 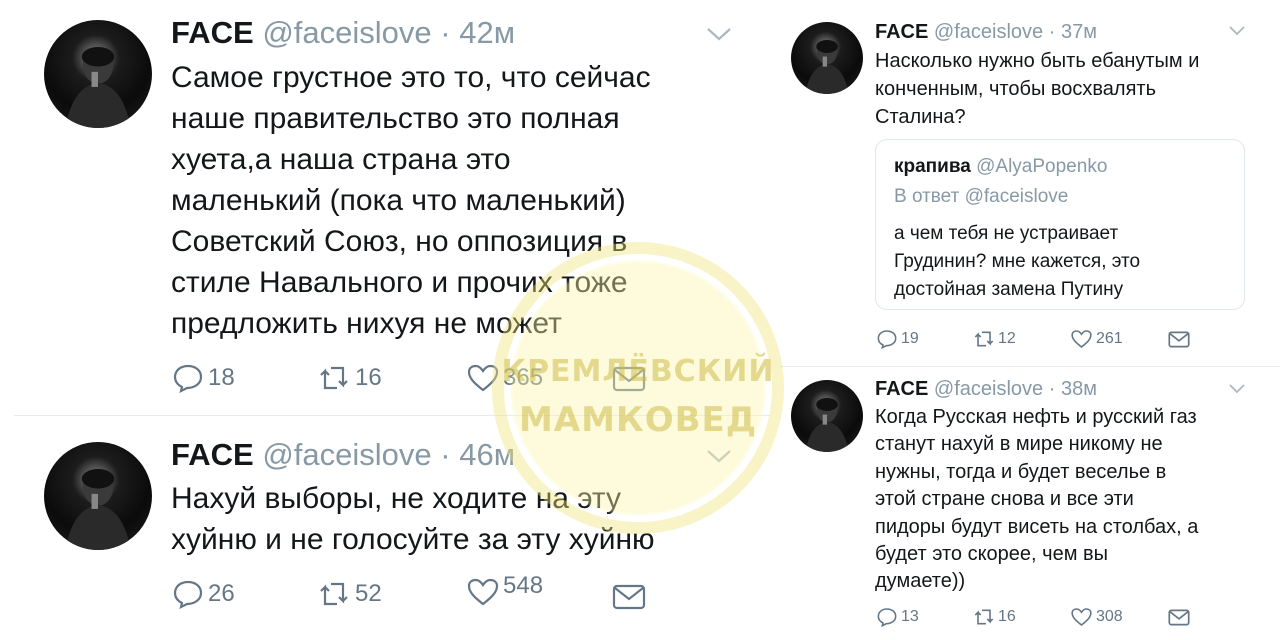 What do you see at coordinates (1041, 166) in the screenshot?
I see `quoted-author-handle: @AlyaPopenko` at bounding box center [1041, 166].